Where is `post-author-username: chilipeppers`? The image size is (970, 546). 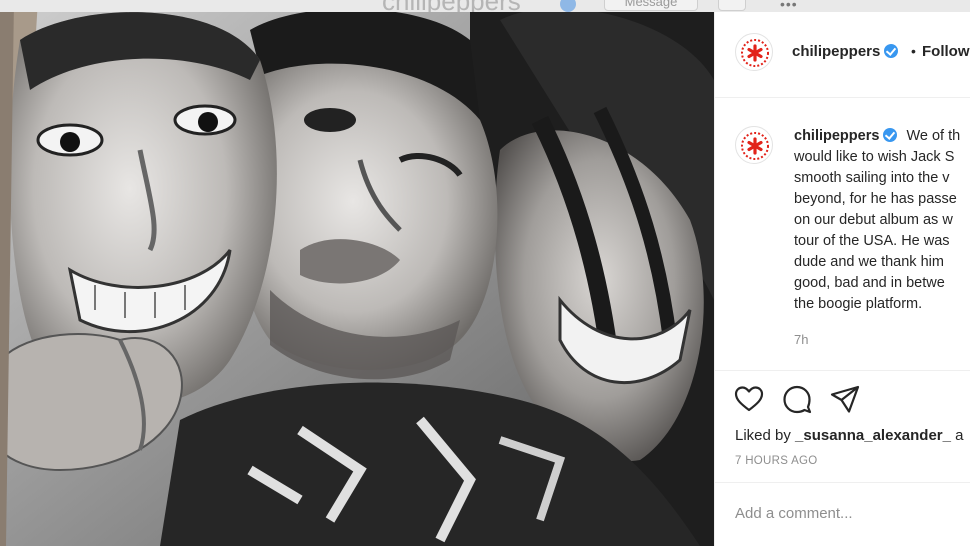 post-author-username: chilipeppers is located at coordinates (845, 51).